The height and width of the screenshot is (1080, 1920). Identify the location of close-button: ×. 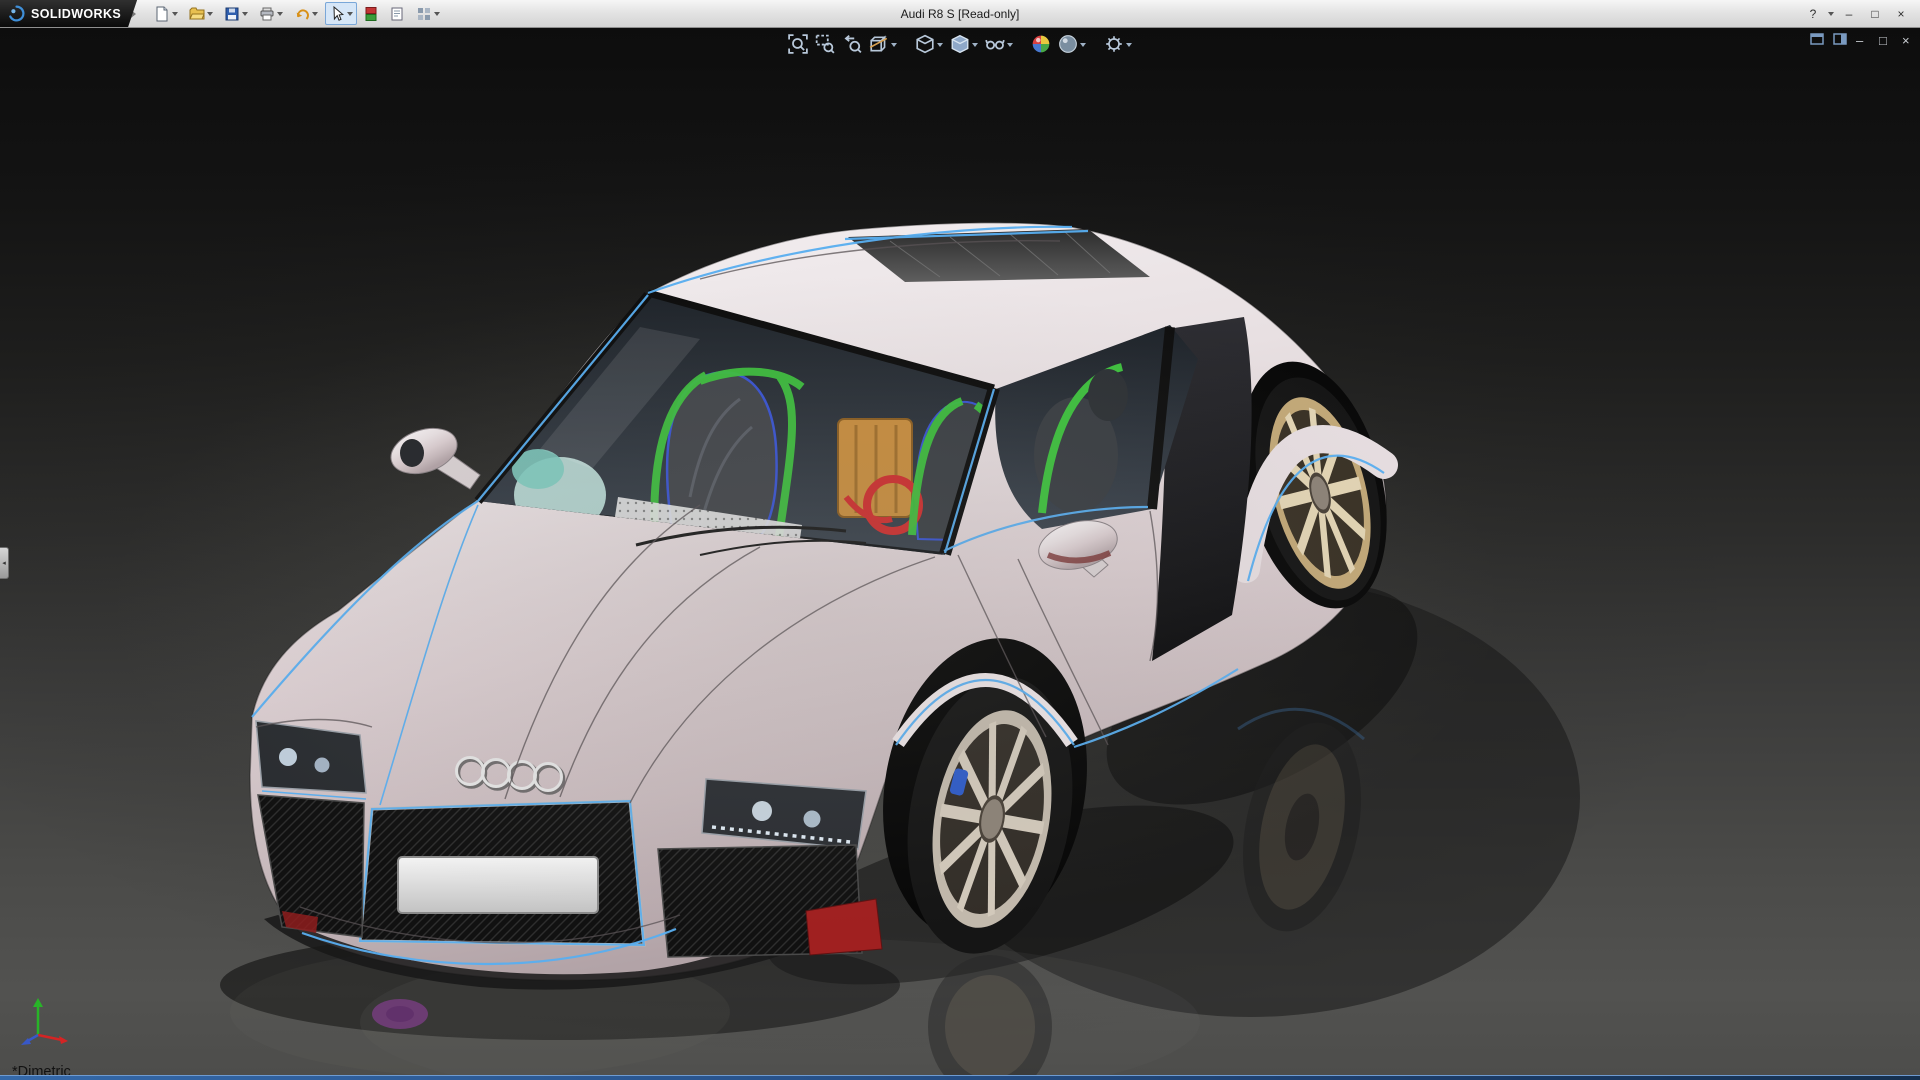
(1901, 14).